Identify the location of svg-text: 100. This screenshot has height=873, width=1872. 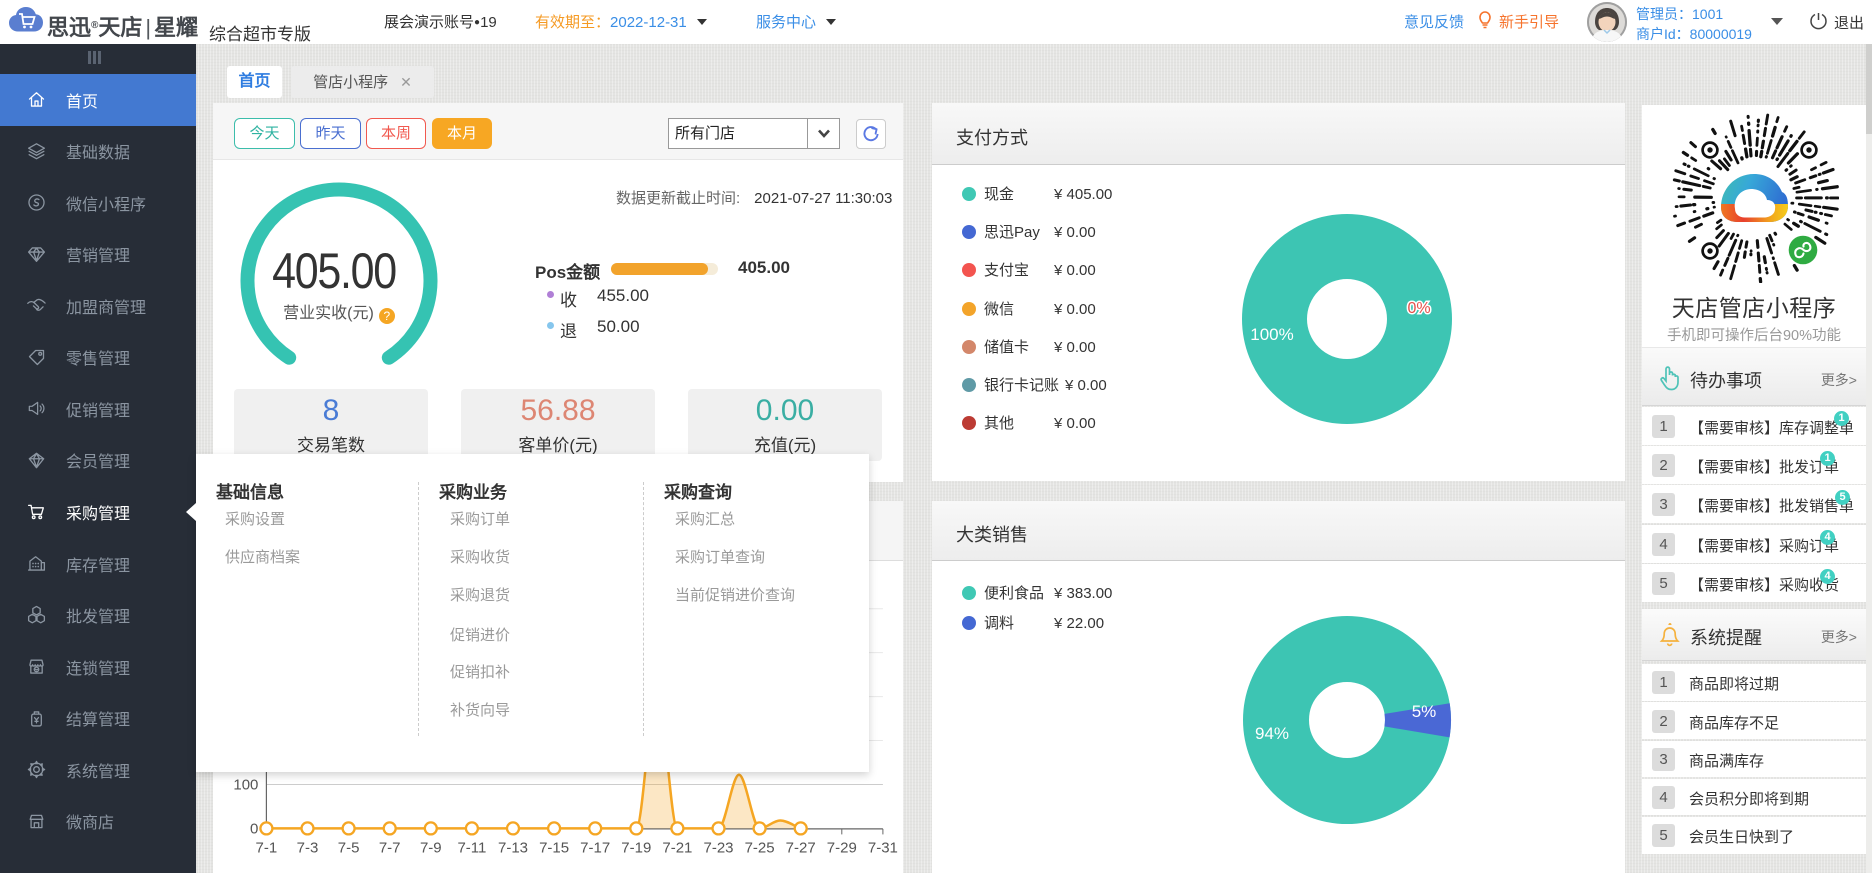
(245, 785).